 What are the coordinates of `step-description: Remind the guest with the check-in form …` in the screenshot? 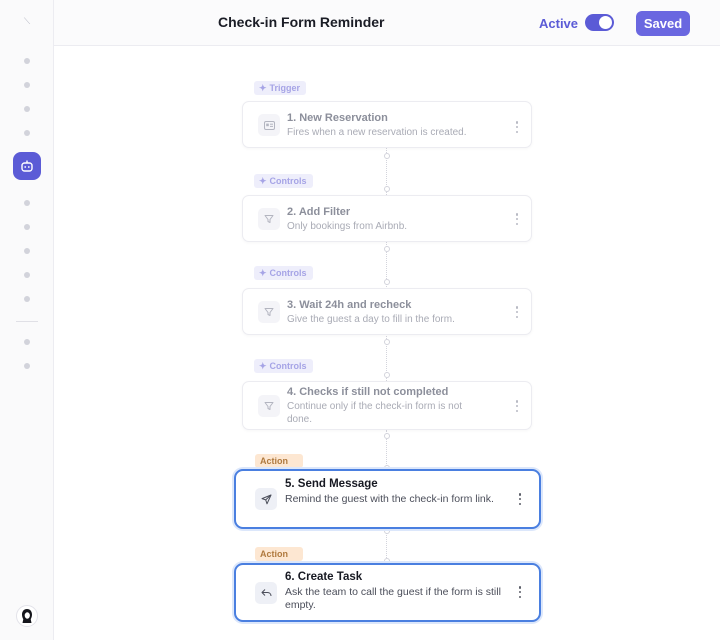 It's located at (389, 499).